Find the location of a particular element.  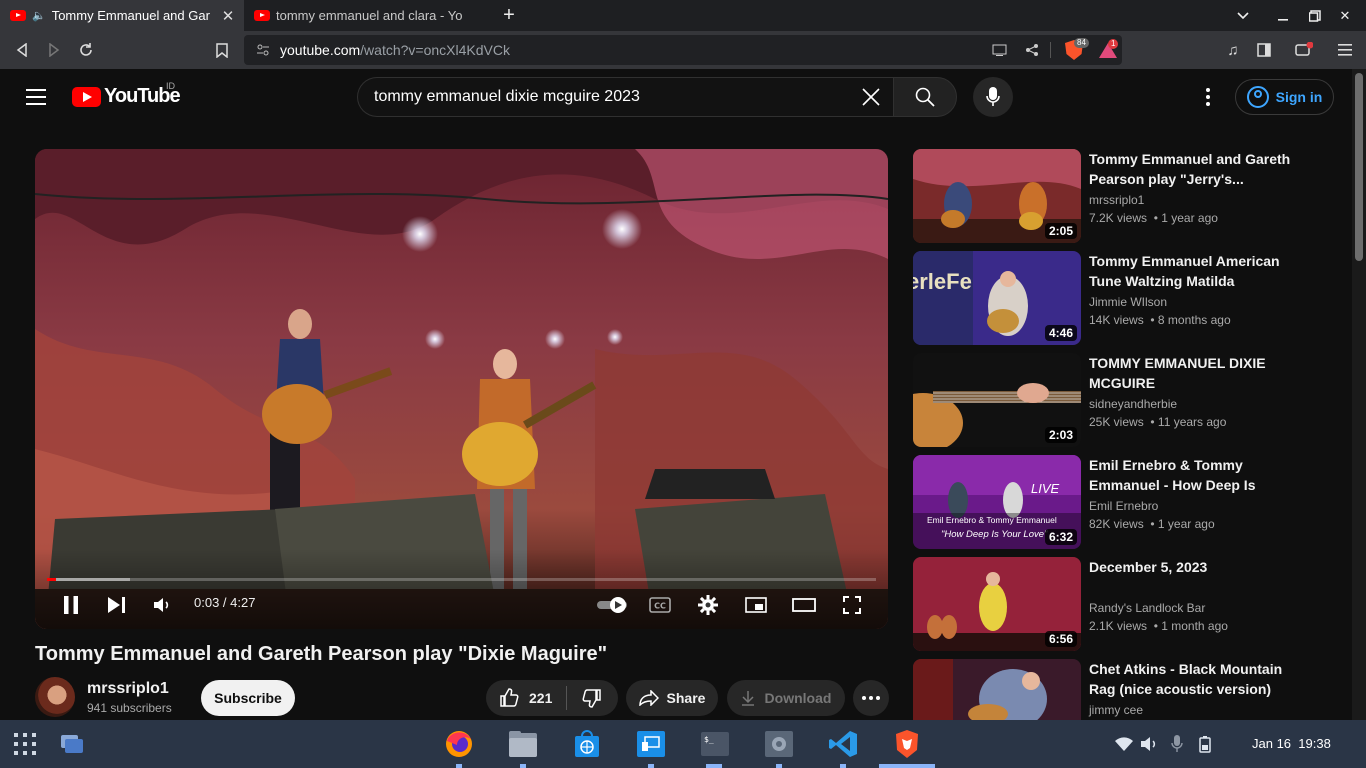

cast-icon is located at coordinates (999, 50).